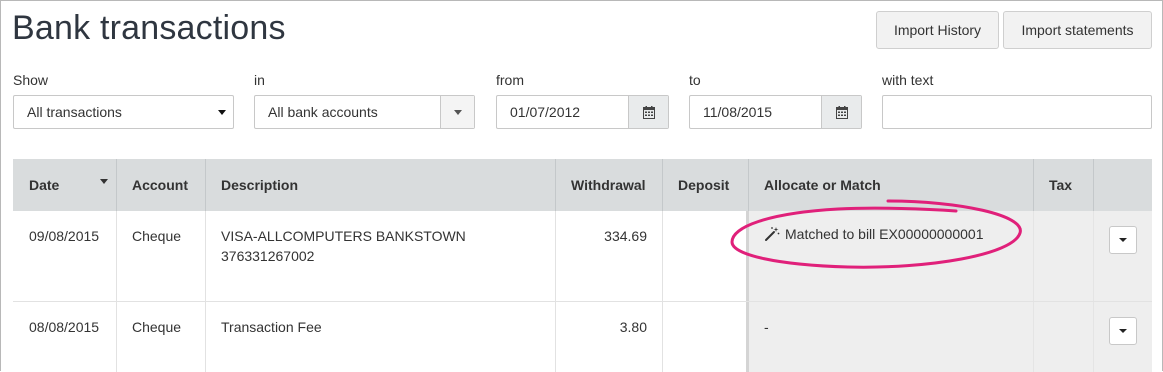 The height and width of the screenshot is (372, 1163). I want to click on column-allocate: Allocate or Match, so click(822, 185).